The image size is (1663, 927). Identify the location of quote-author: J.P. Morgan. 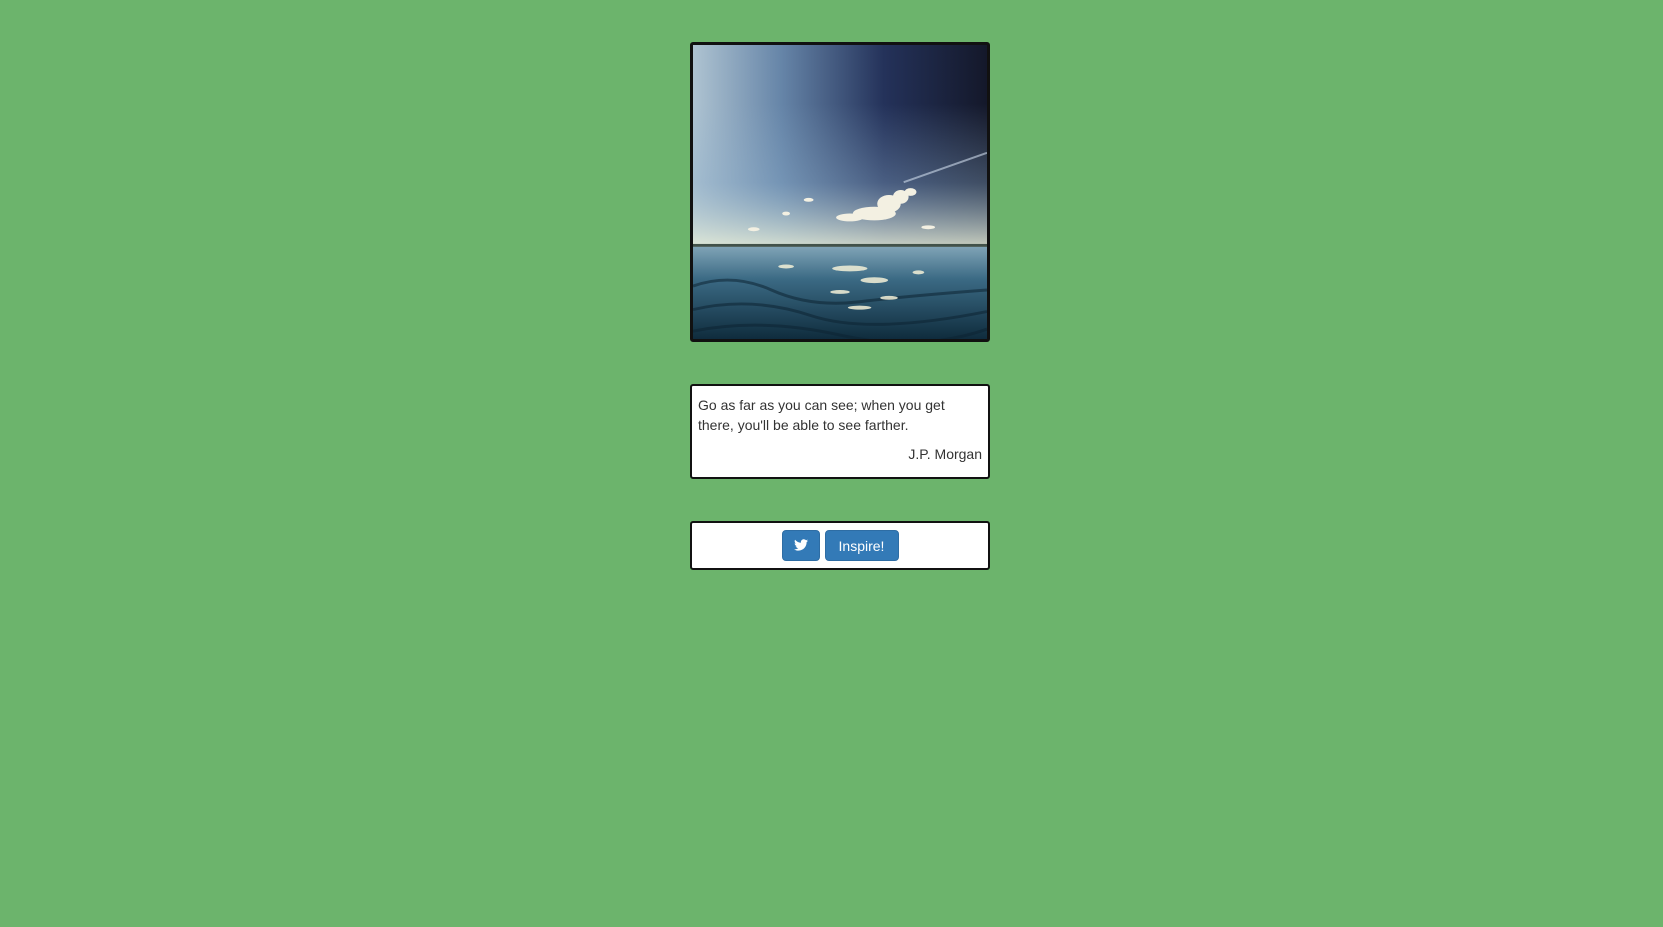
(945, 454).